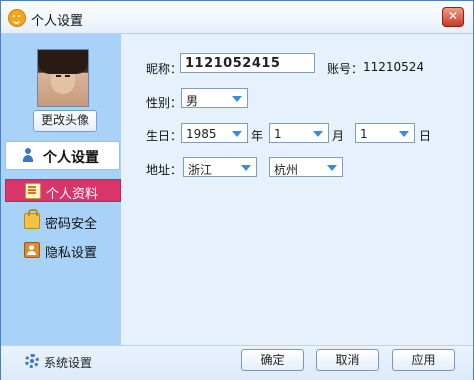  I want to click on month-unit: 月, so click(338, 136).